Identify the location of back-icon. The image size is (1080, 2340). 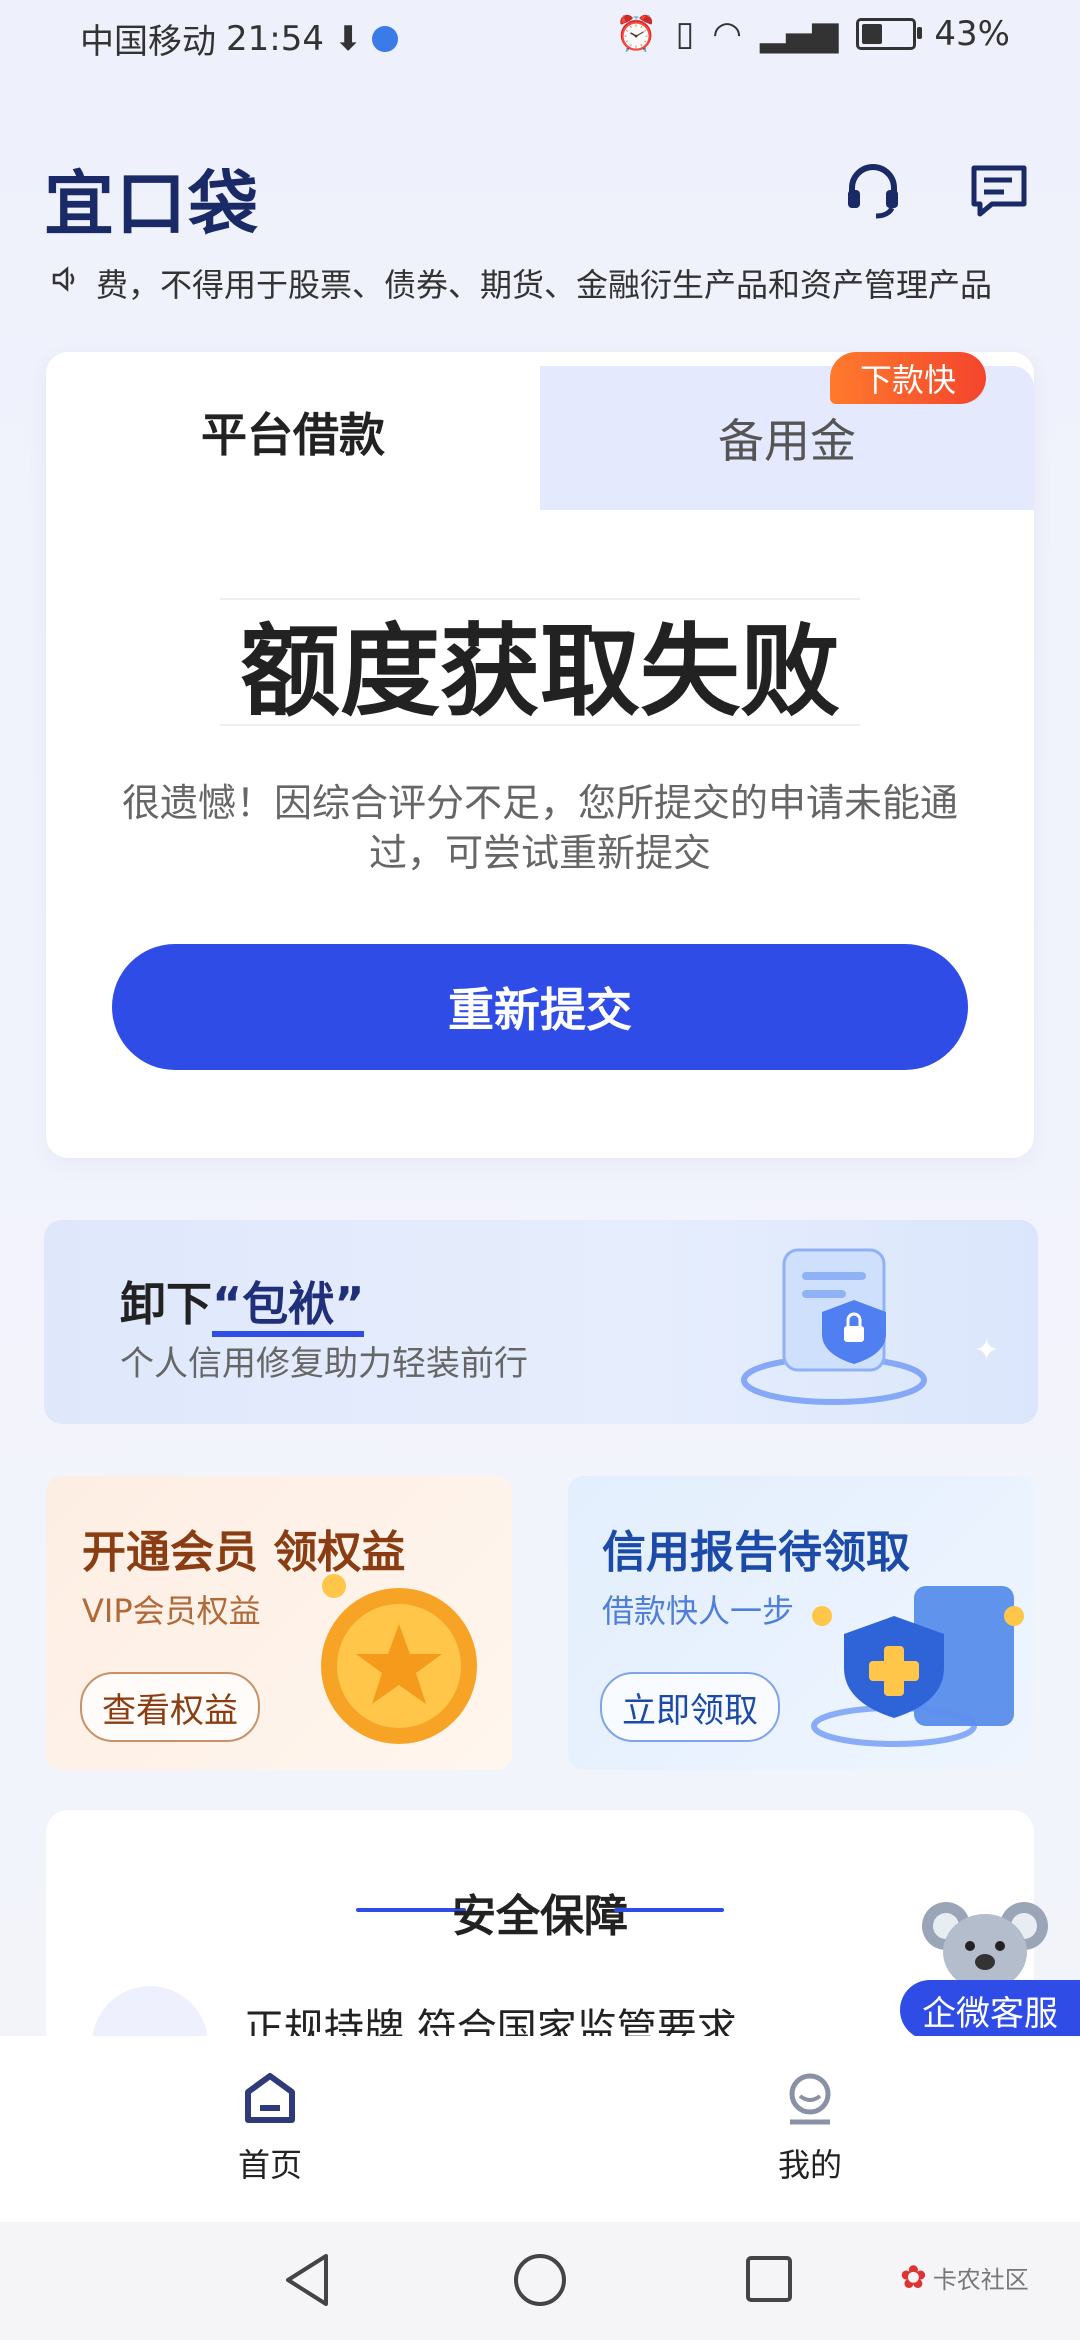
(307, 2280).